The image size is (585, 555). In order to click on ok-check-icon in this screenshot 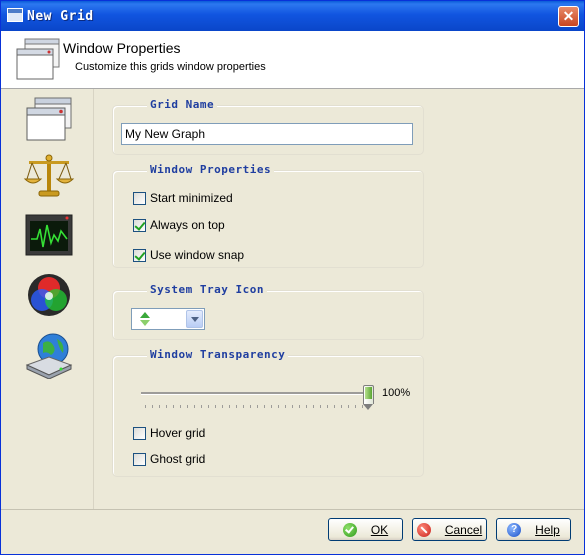, I will do `click(349, 529)`.